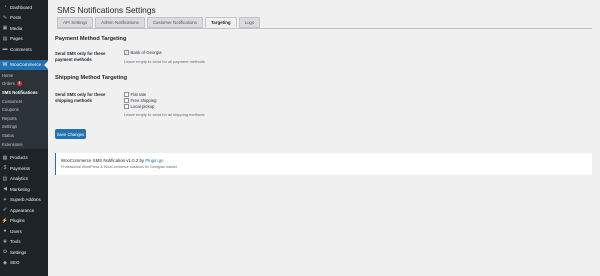 The width and height of the screenshot is (600, 276). I want to click on shipping-option-flat-rate: Flat rate, so click(135, 94).